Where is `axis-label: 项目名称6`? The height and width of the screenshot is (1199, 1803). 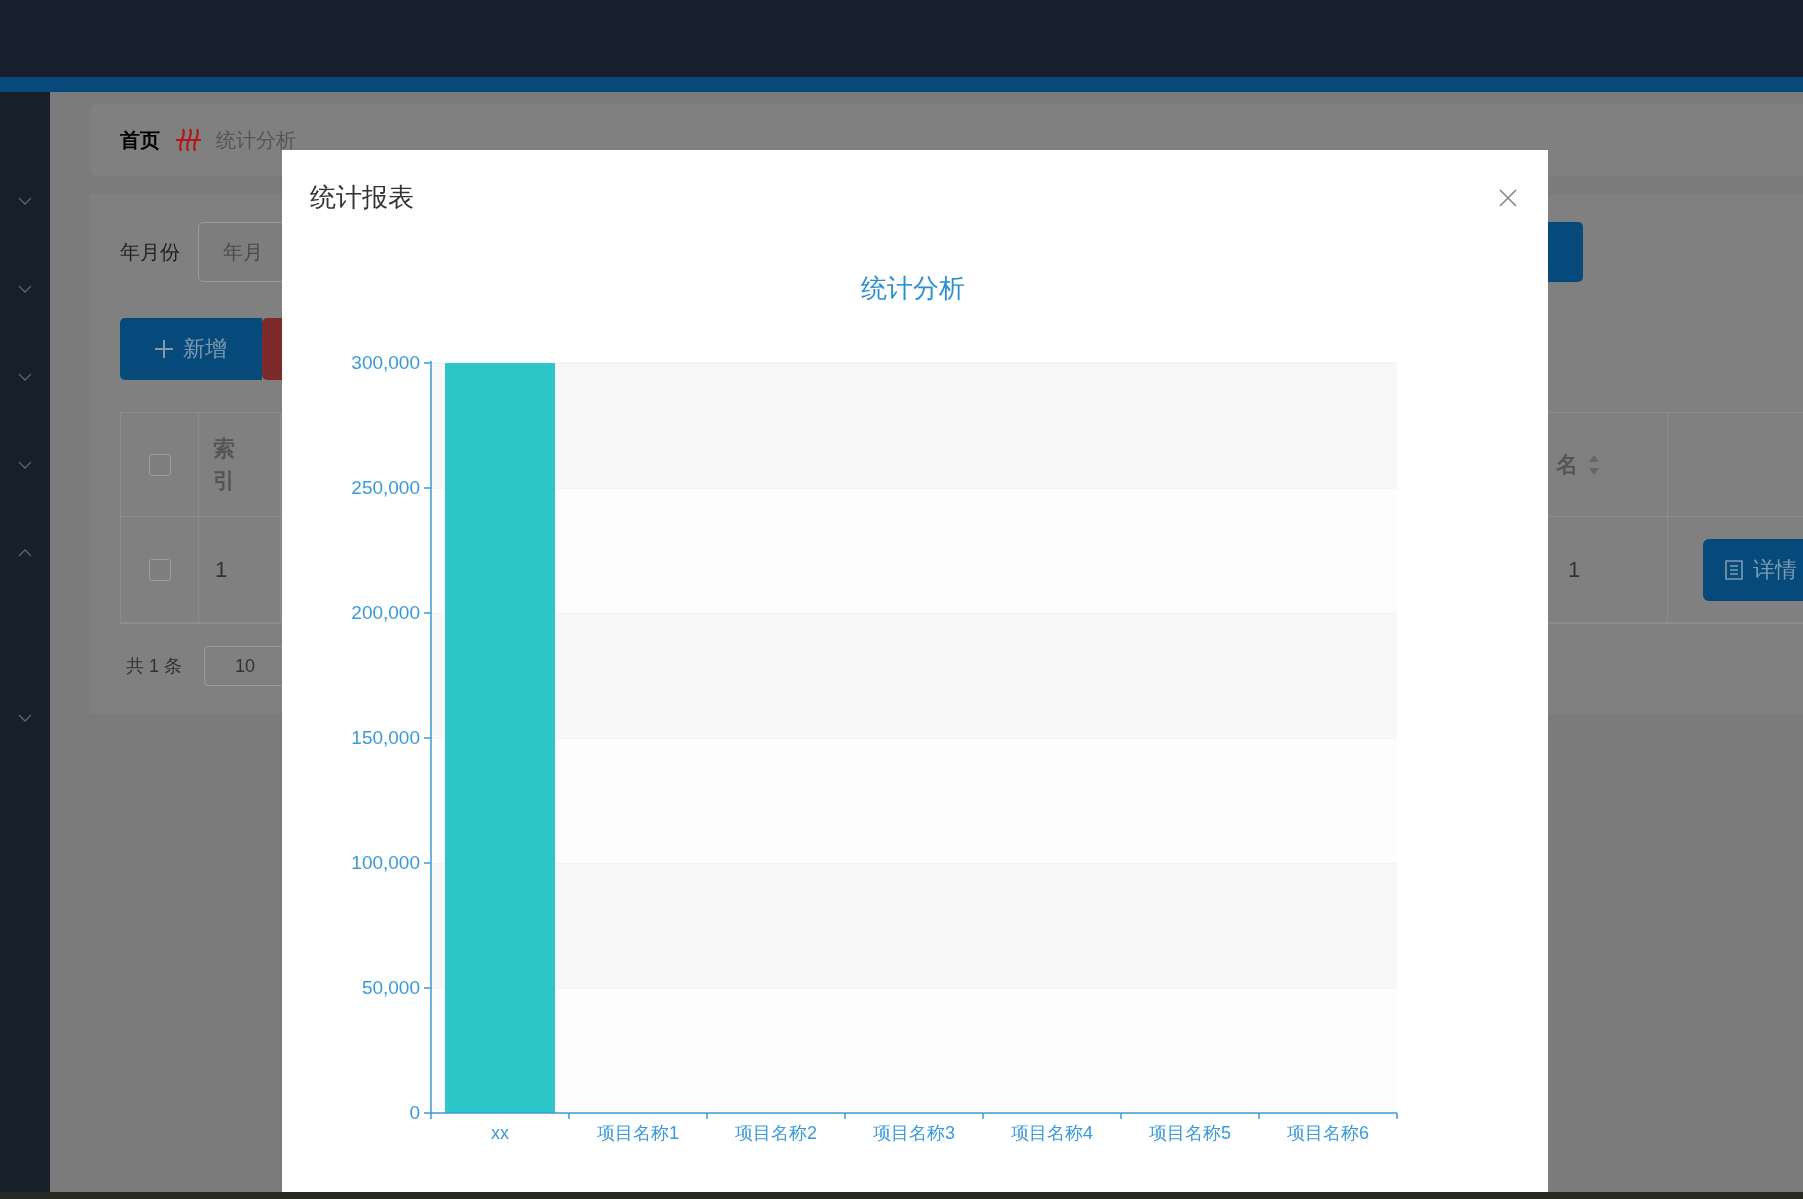 axis-label: 项目名称6 is located at coordinates (1328, 1133).